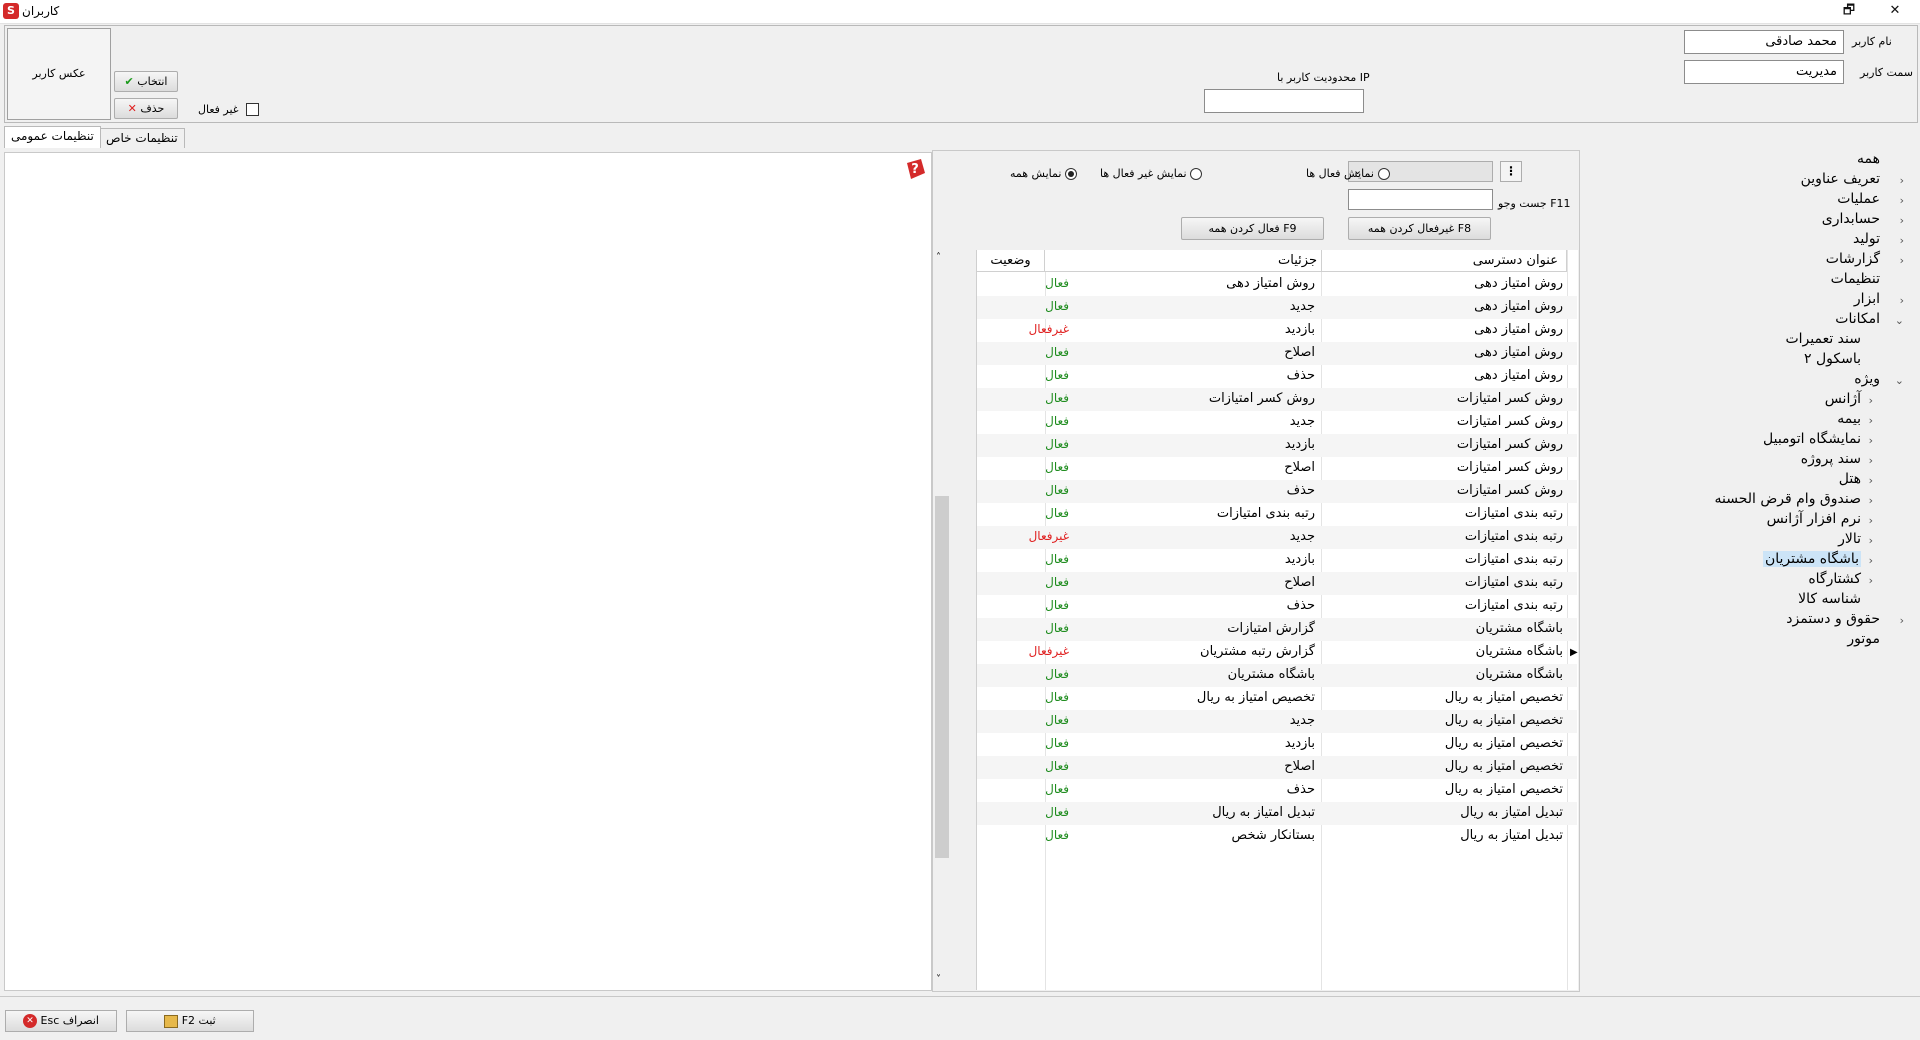  Describe the element at coordinates (1868, 159) in the screenshot. I see `tree-item: همه` at that location.